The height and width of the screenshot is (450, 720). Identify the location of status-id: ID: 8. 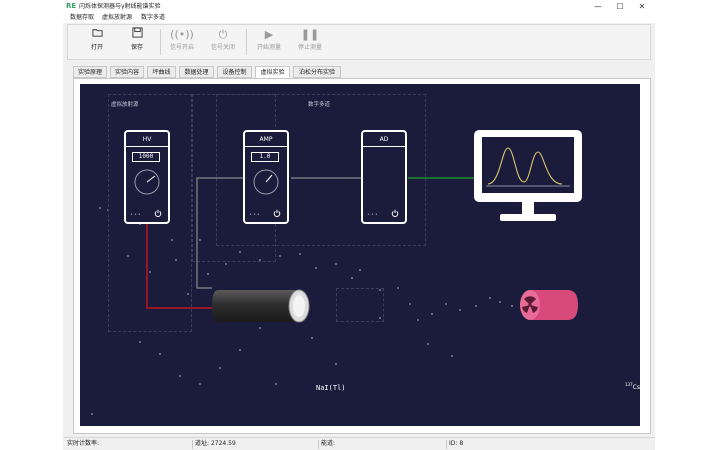
(456, 443).